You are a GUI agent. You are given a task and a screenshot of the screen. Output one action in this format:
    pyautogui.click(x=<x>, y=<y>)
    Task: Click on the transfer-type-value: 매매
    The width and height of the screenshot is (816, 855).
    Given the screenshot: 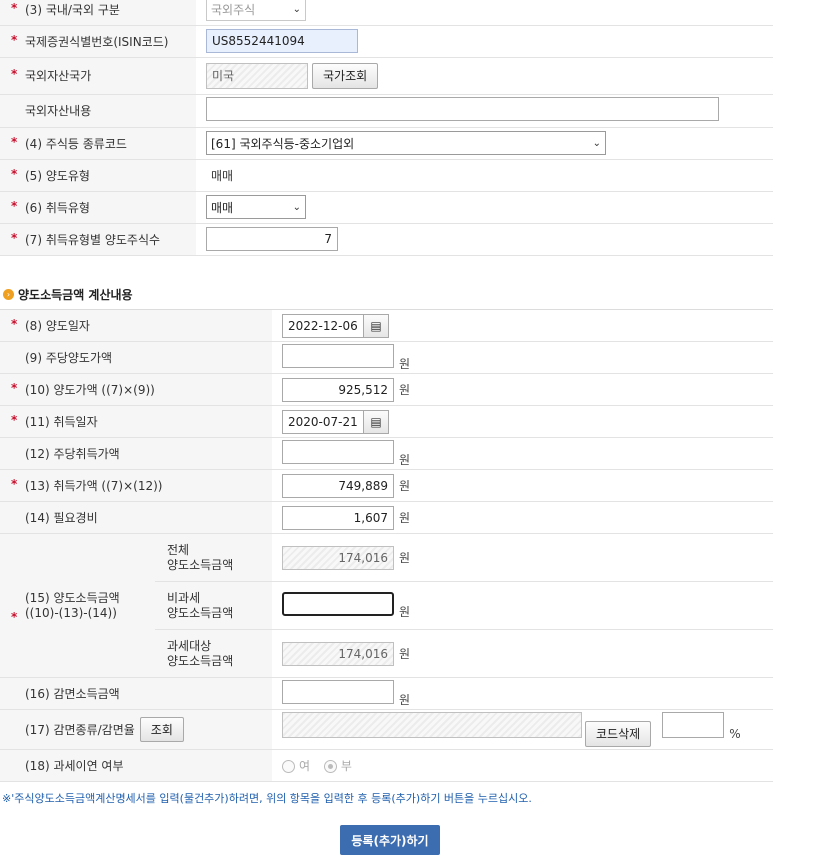 What is the action you would take?
    pyautogui.click(x=222, y=175)
    